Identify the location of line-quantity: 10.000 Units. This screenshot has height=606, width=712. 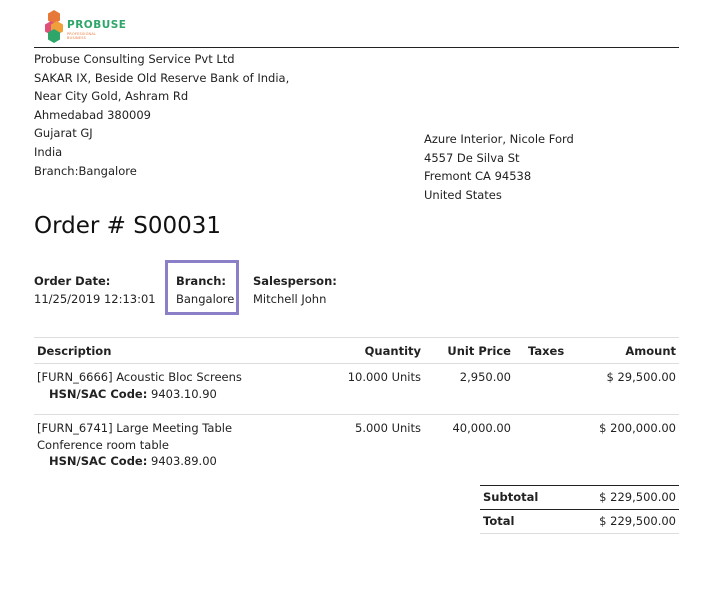
(374, 389).